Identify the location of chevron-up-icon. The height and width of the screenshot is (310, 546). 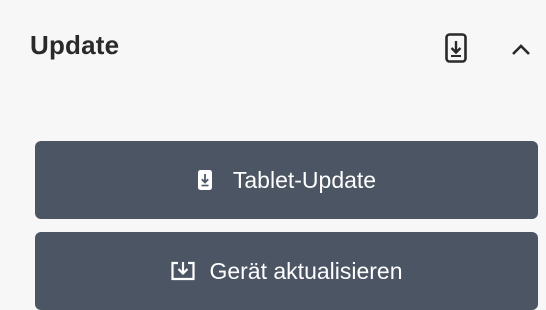
(521, 49).